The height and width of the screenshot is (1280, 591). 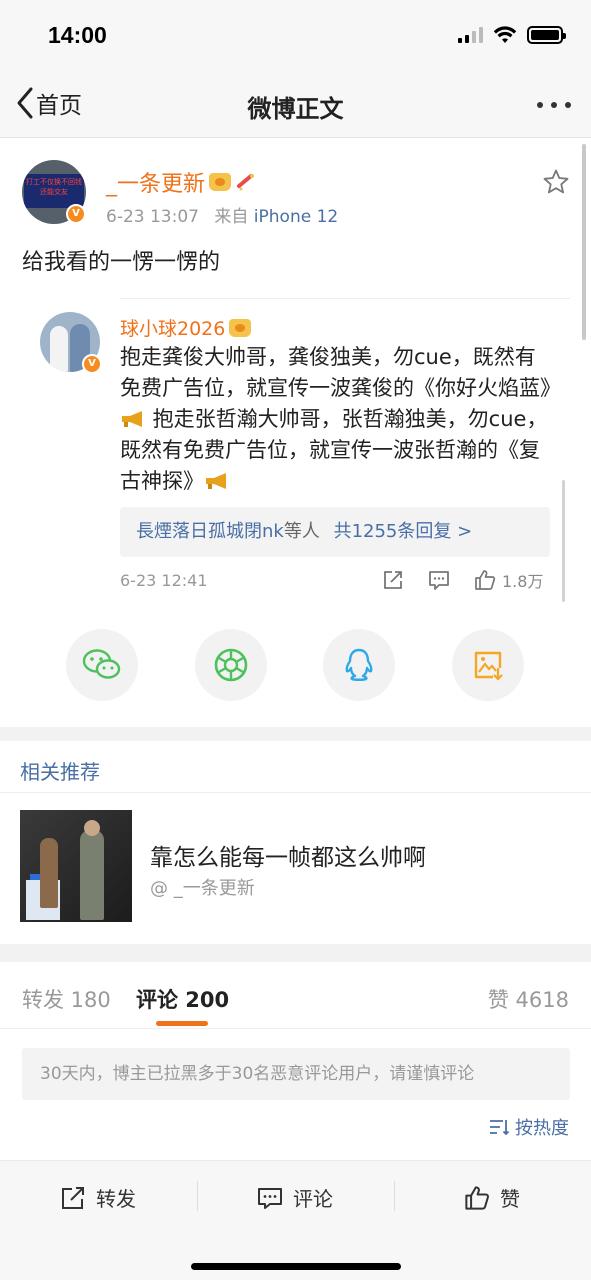 I want to click on avatar-sign-image: 打工不仅换不回钱还能交友, so click(x=54, y=191).